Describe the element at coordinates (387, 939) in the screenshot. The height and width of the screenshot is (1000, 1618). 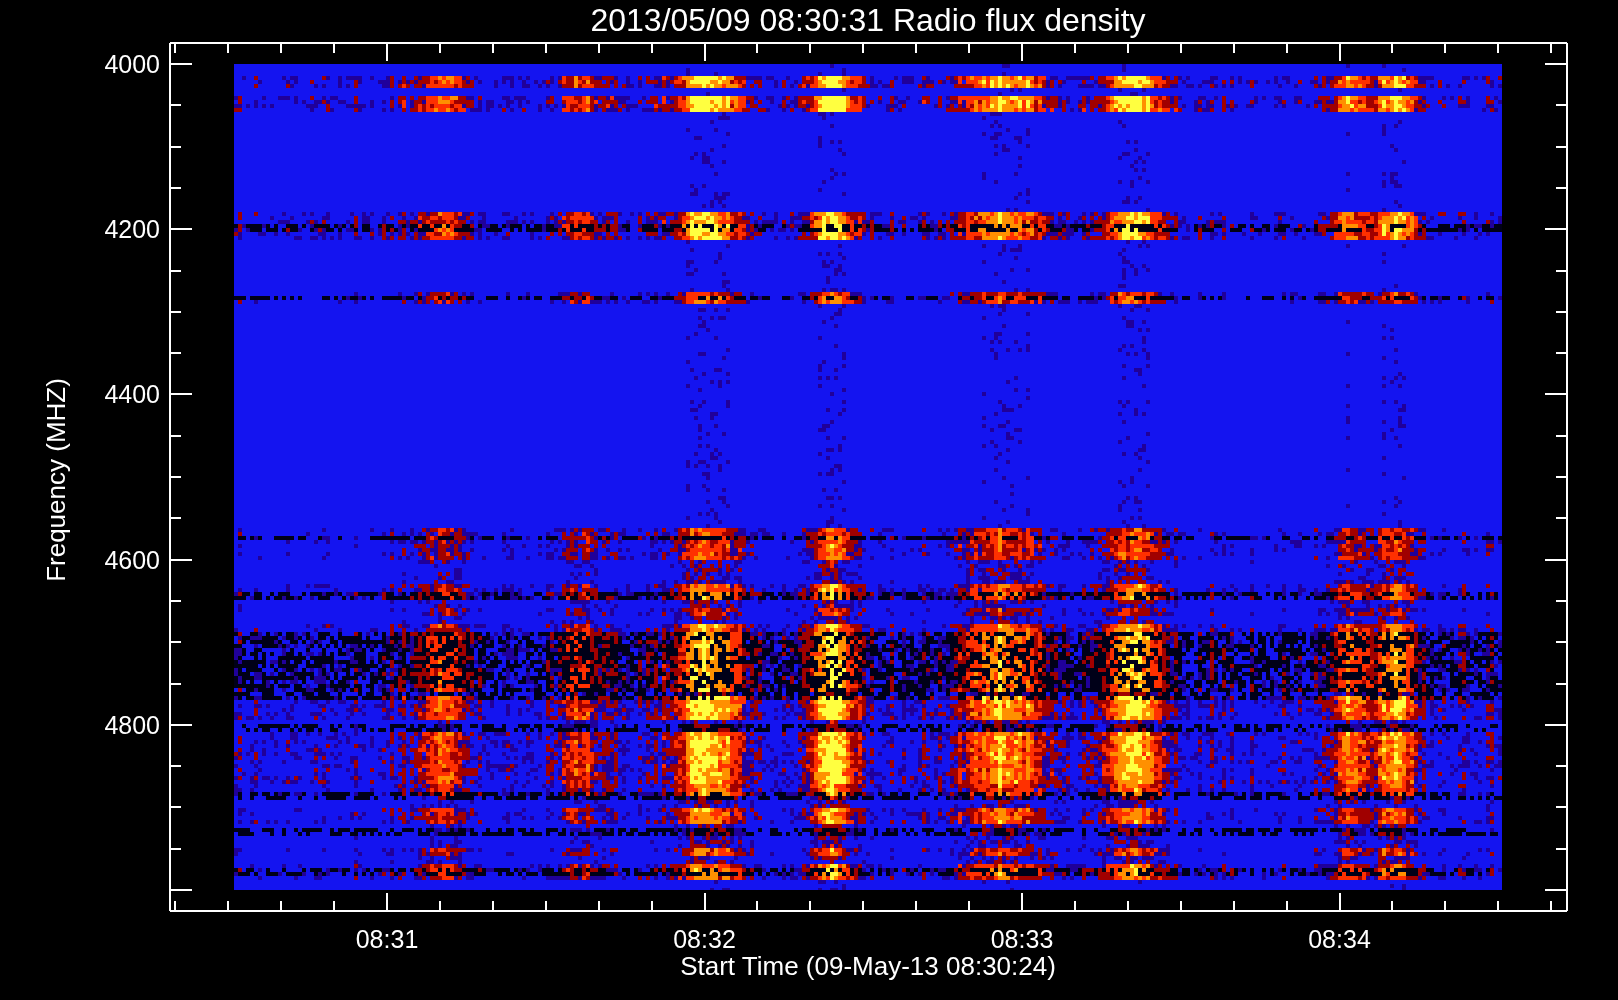
I see `axis-tick-label: 08:31` at that location.